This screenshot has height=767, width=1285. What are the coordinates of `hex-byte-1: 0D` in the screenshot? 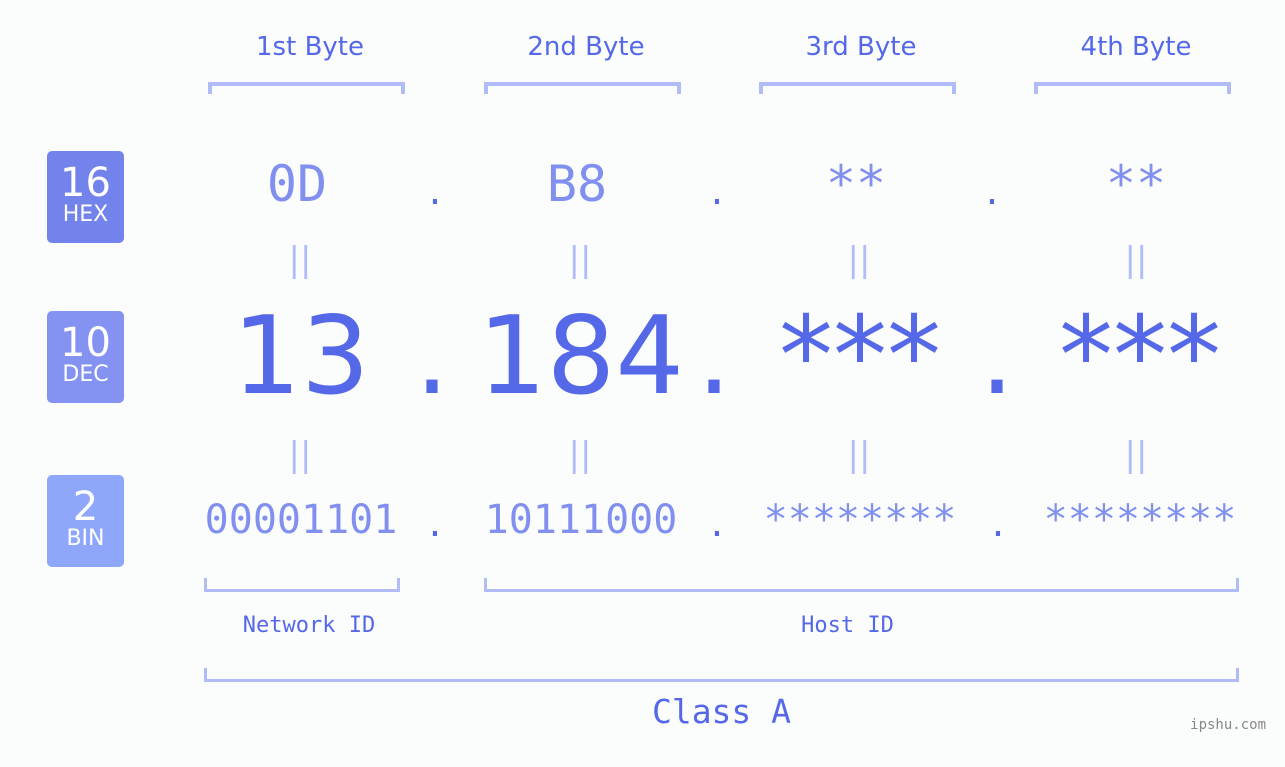 It's located at (297, 184).